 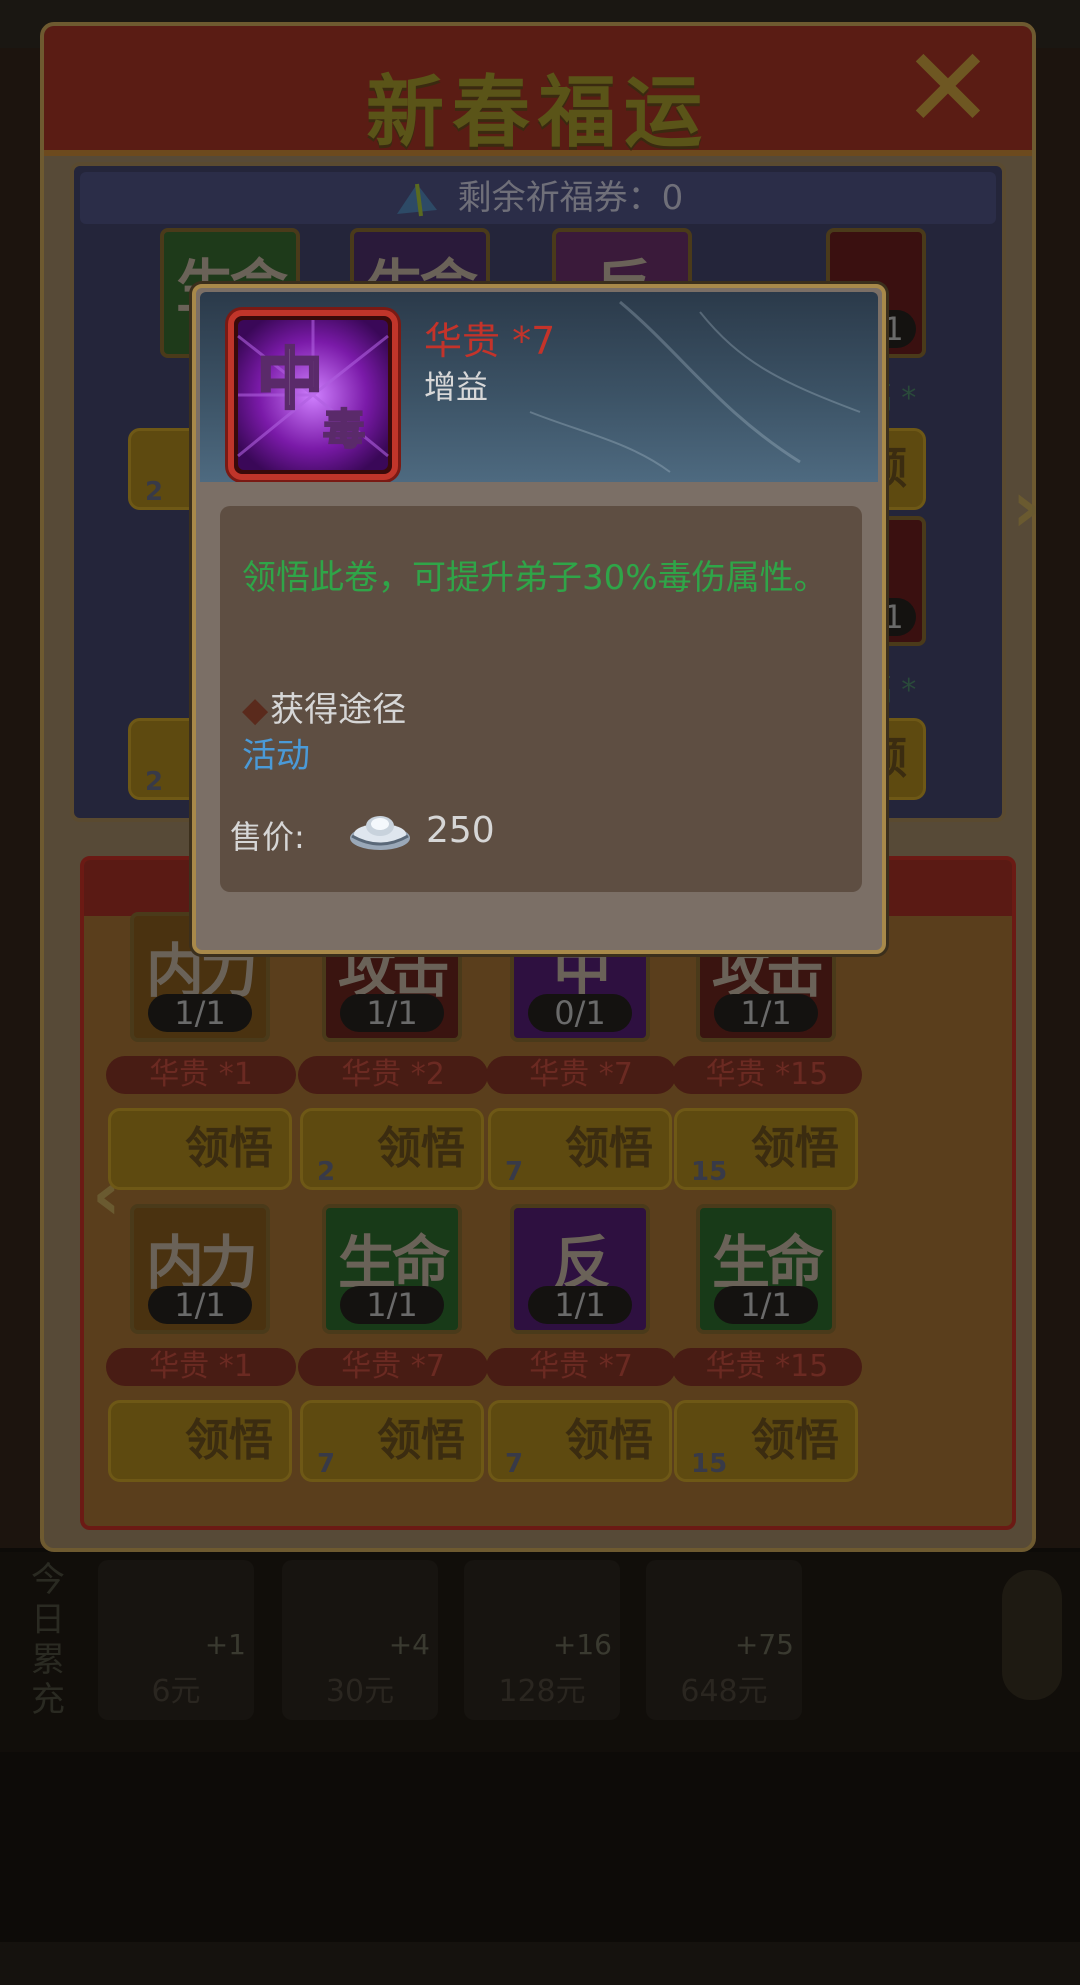 What do you see at coordinates (539, 387) in the screenshot?
I see `tooltip-header: 中 毒 华贵 *7 增益` at bounding box center [539, 387].